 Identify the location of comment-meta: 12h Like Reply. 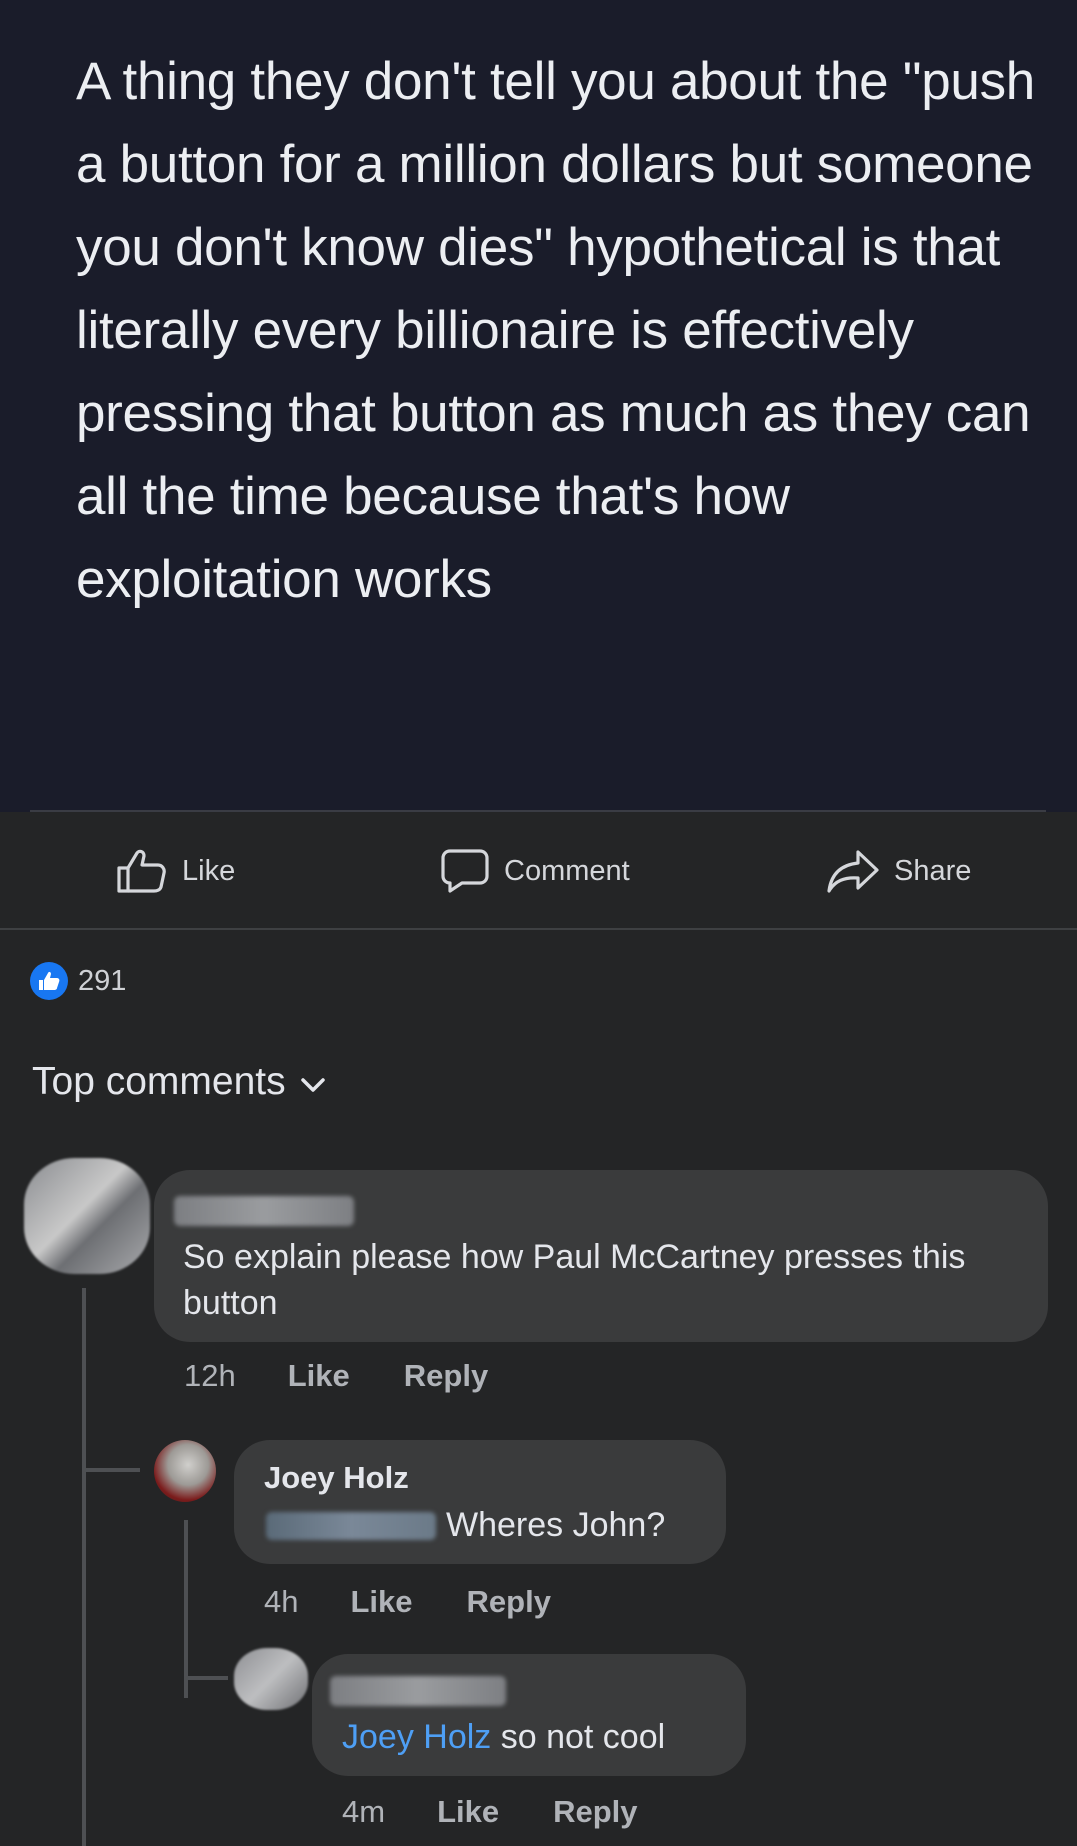
(336, 1376).